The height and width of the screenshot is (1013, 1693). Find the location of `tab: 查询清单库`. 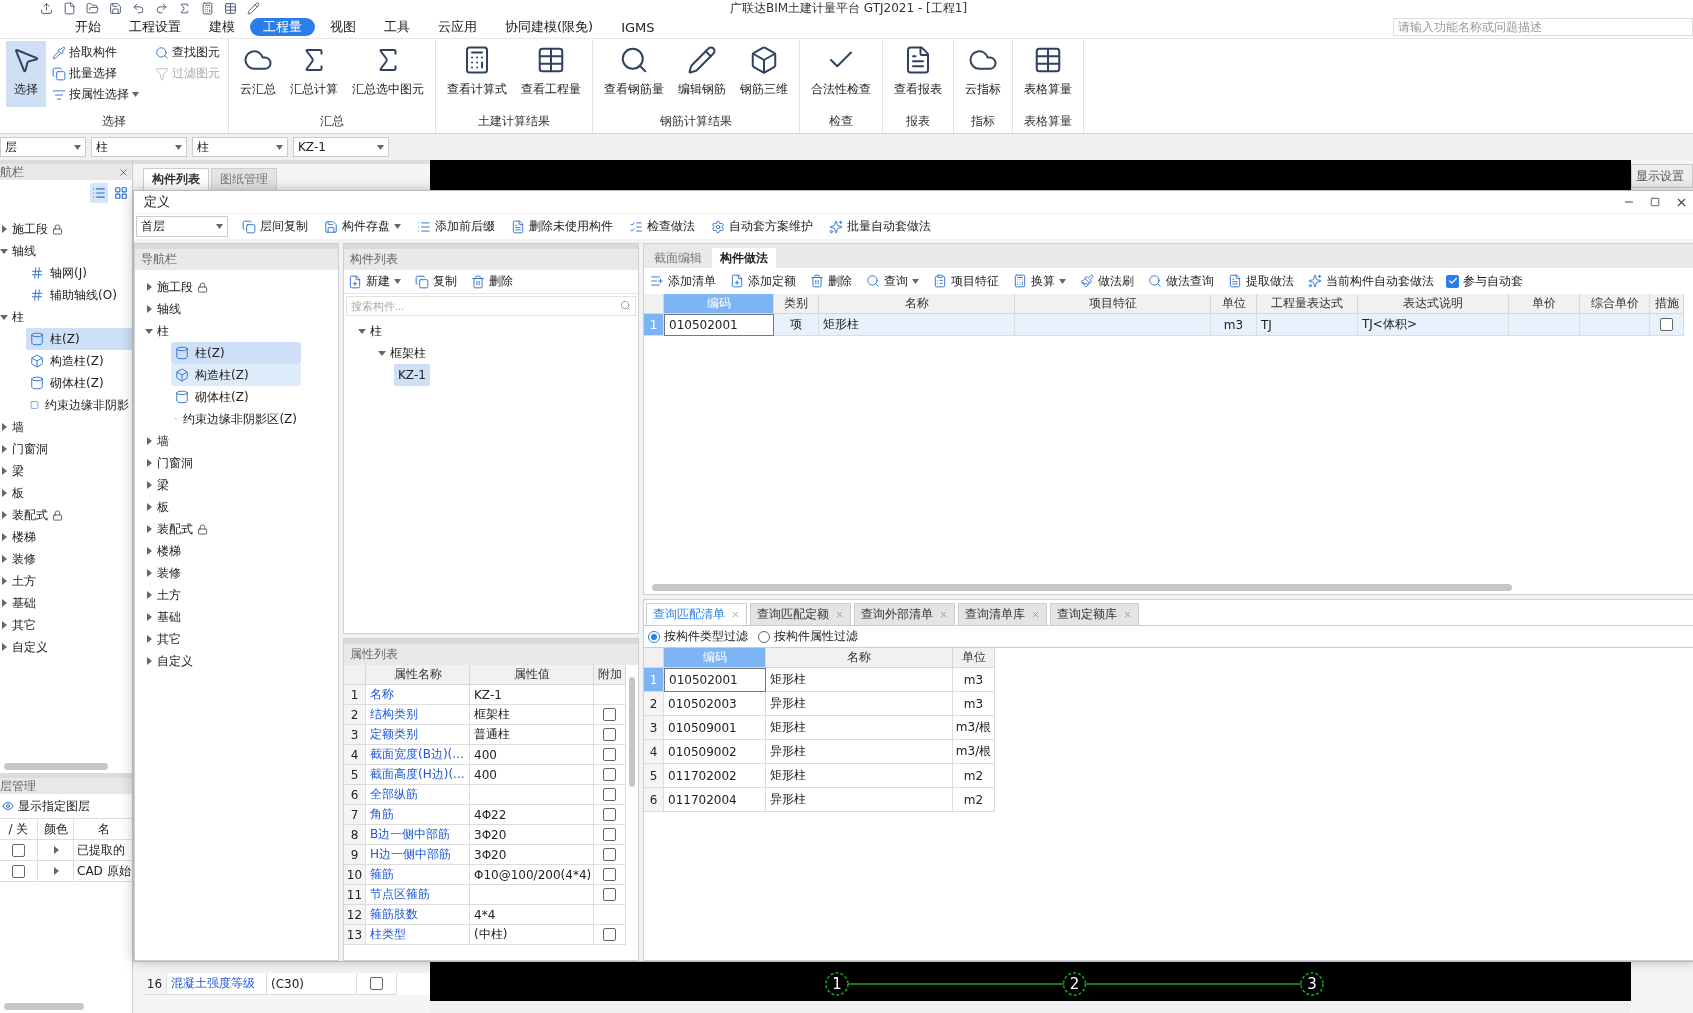

tab: 查询清单库 is located at coordinates (1002, 614).